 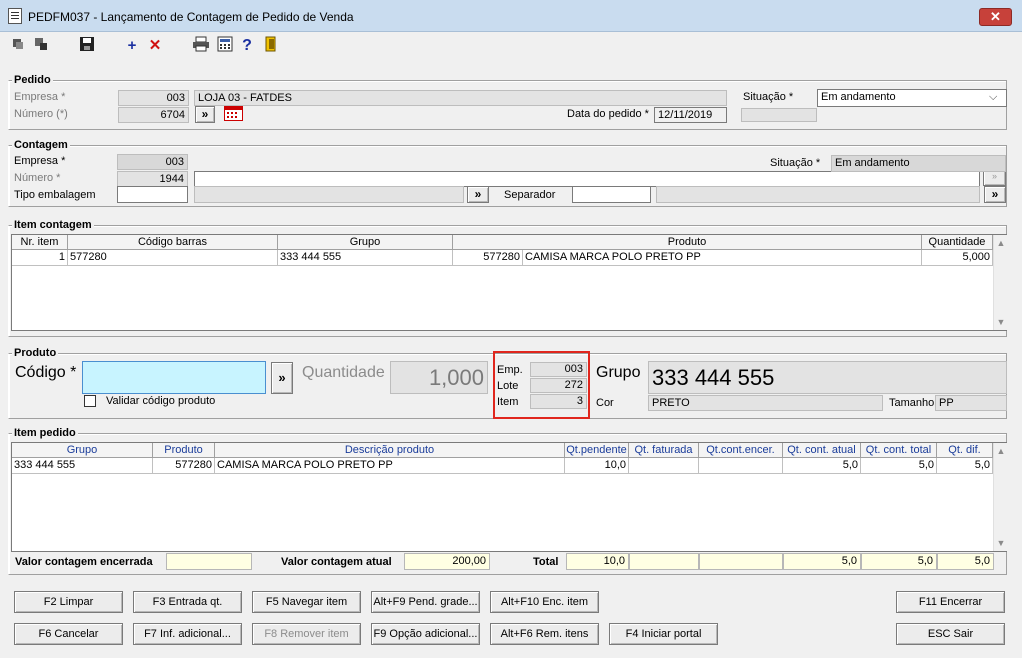 What do you see at coordinates (995, 194) in the screenshot?
I see `contagem-separador-nav-button: »` at bounding box center [995, 194].